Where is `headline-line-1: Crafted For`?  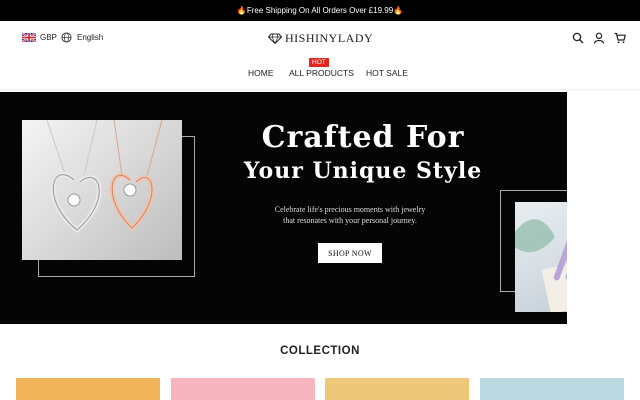 headline-line-1: Crafted For is located at coordinates (363, 137).